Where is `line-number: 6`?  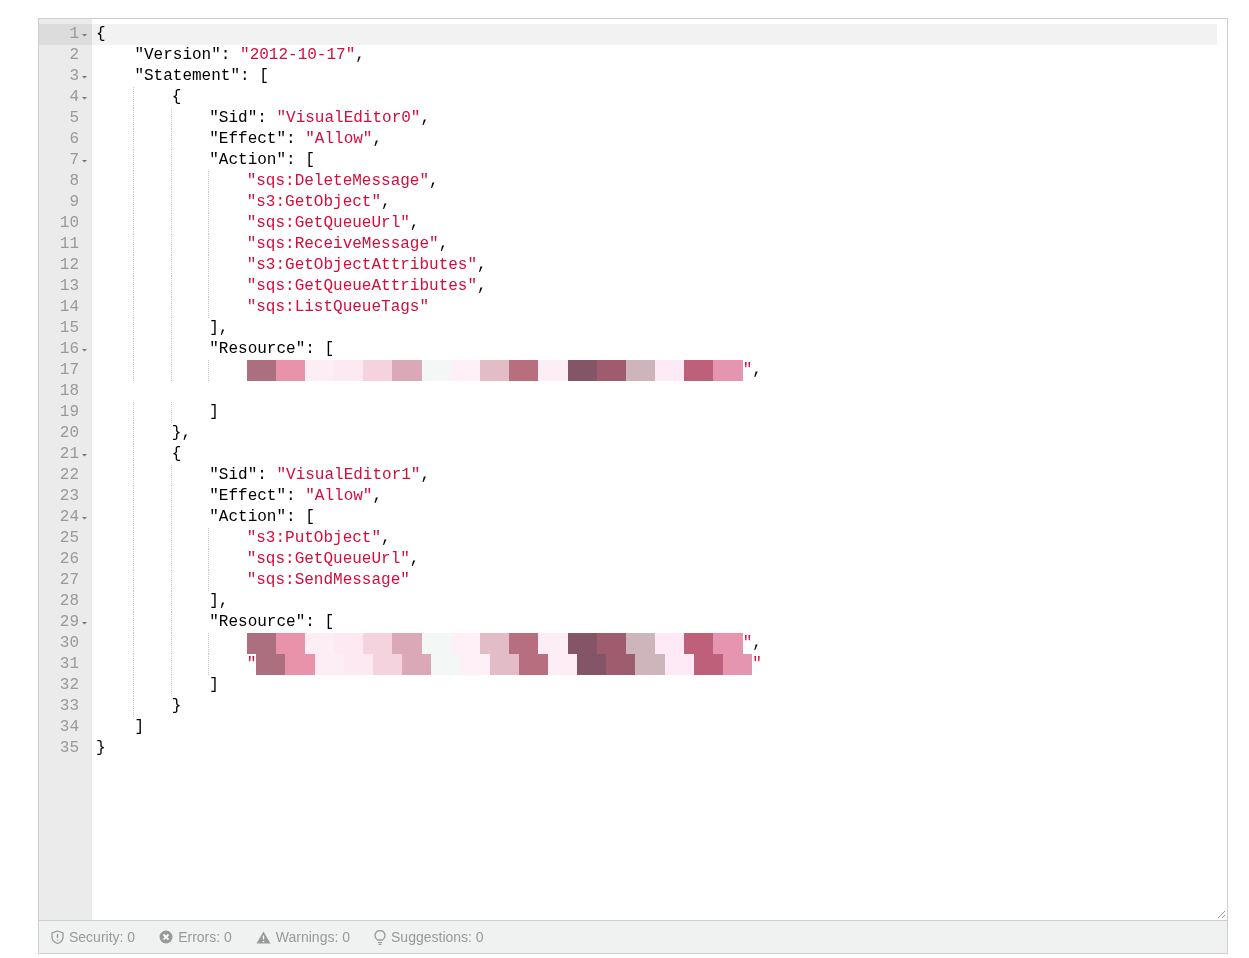
line-number: 6 is located at coordinates (74, 139).